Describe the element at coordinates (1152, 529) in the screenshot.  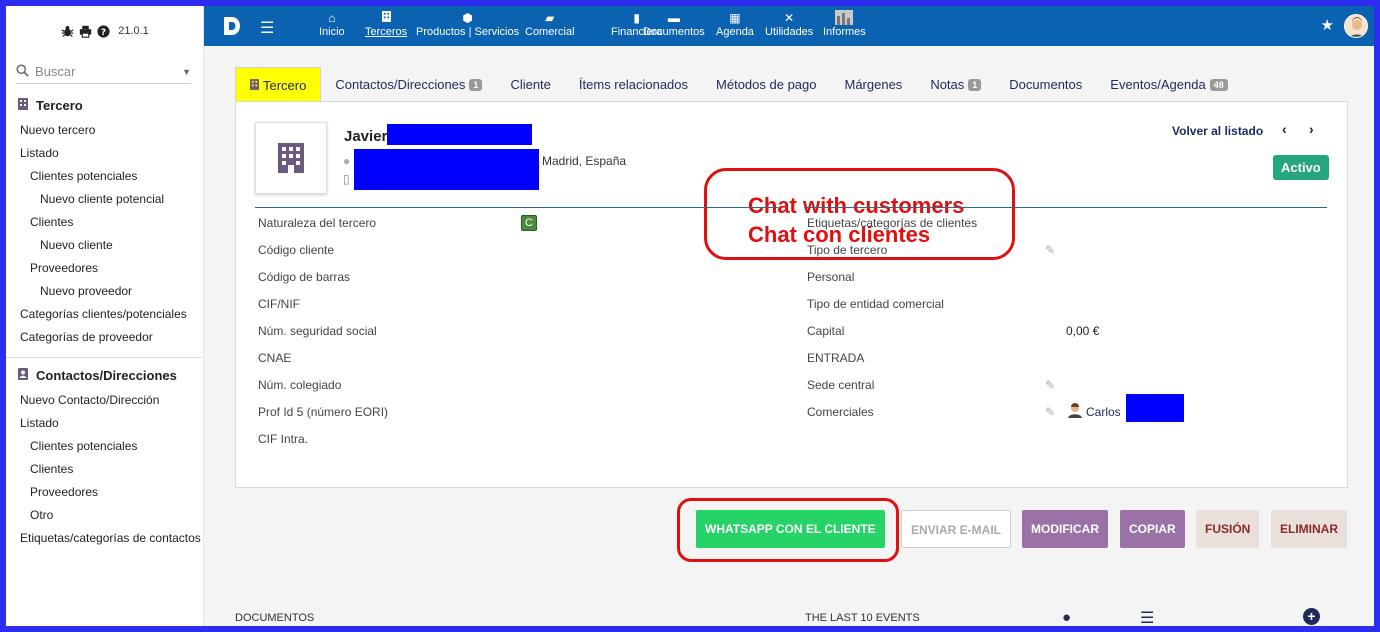
I see `copy-button: COPIAR` at that location.